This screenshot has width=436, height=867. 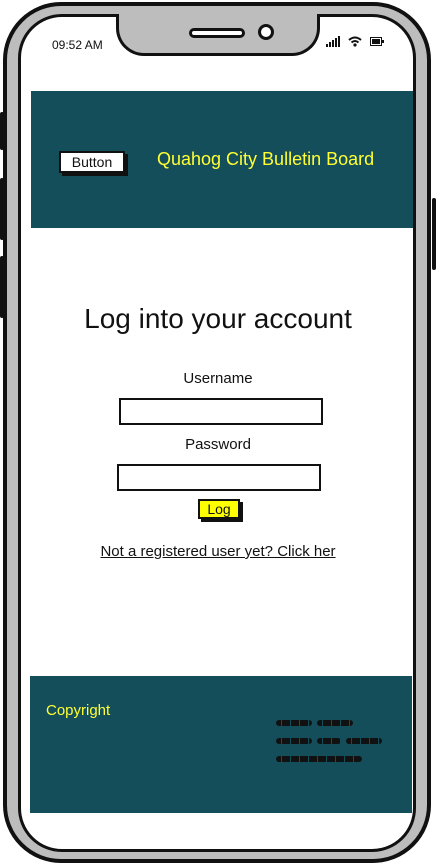 What do you see at coordinates (218, 551) in the screenshot?
I see `register-link: Not a registered user yet? Click her` at bounding box center [218, 551].